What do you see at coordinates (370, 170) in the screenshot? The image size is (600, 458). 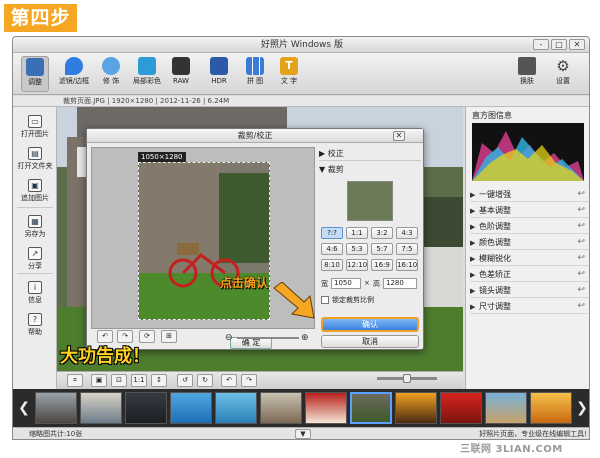 I see `section-crop: ▼ 裁剪` at bounding box center [370, 170].